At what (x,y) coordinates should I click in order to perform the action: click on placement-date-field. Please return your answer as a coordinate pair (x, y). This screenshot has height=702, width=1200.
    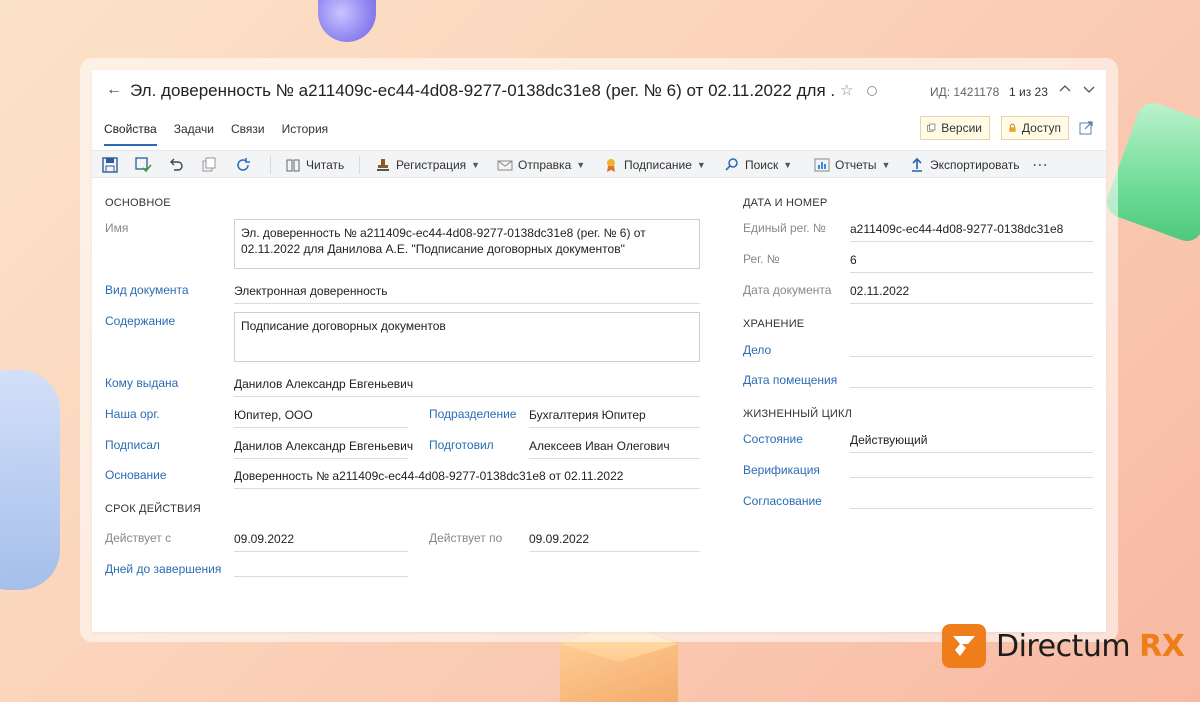
    Looking at the image, I should click on (971, 377).